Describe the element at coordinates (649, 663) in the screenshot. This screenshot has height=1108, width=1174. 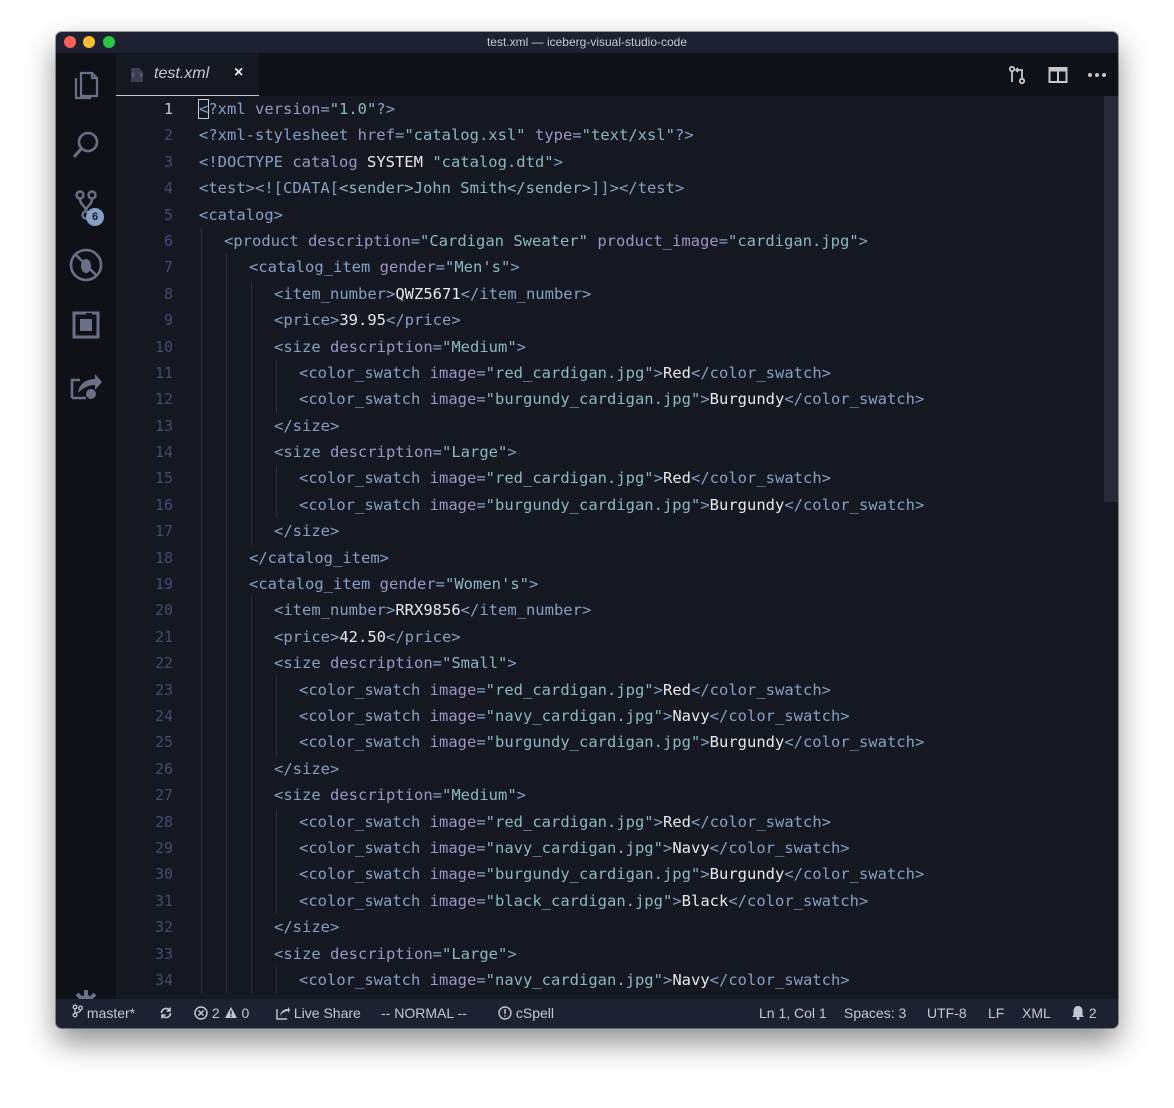
I see `code-line: <size description="Small">` at that location.